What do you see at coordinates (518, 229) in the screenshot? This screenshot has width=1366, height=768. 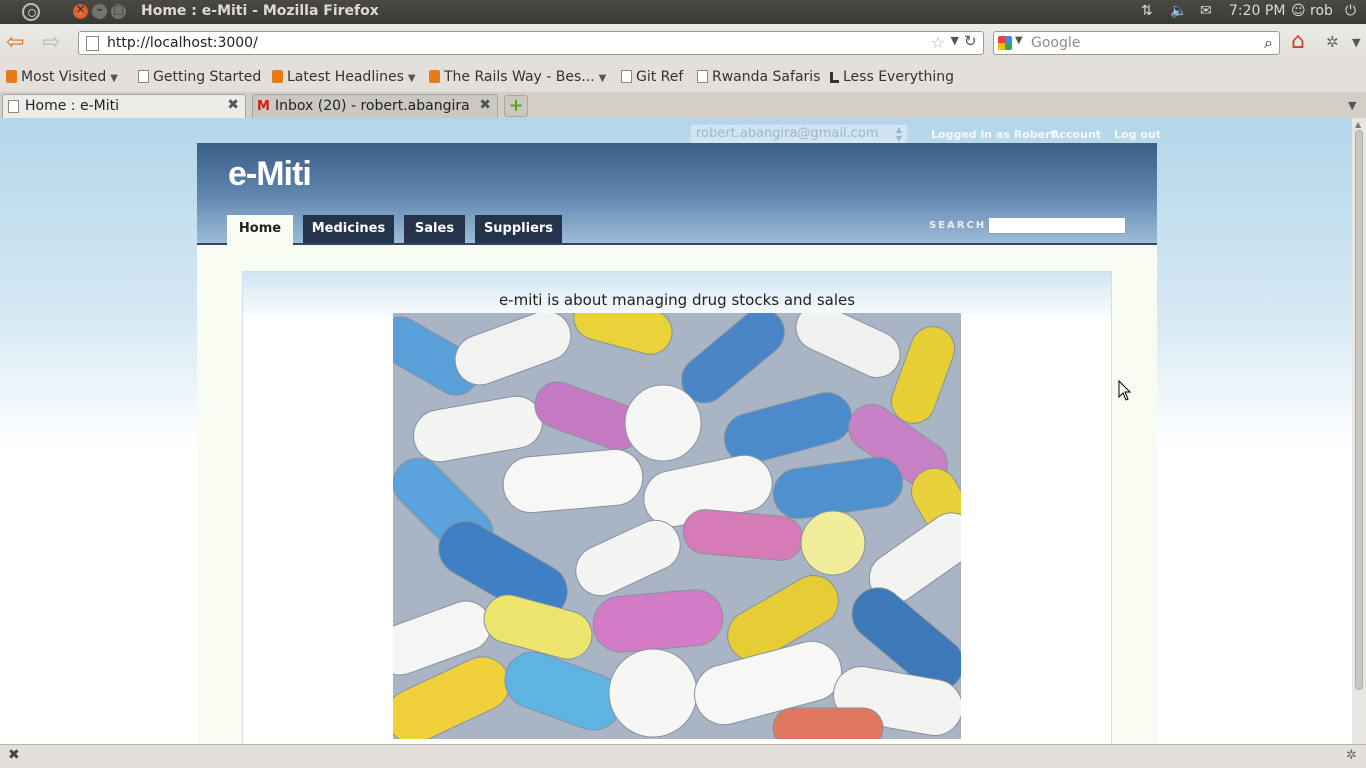 I see `nav-tab-suppliers: Suppliers` at bounding box center [518, 229].